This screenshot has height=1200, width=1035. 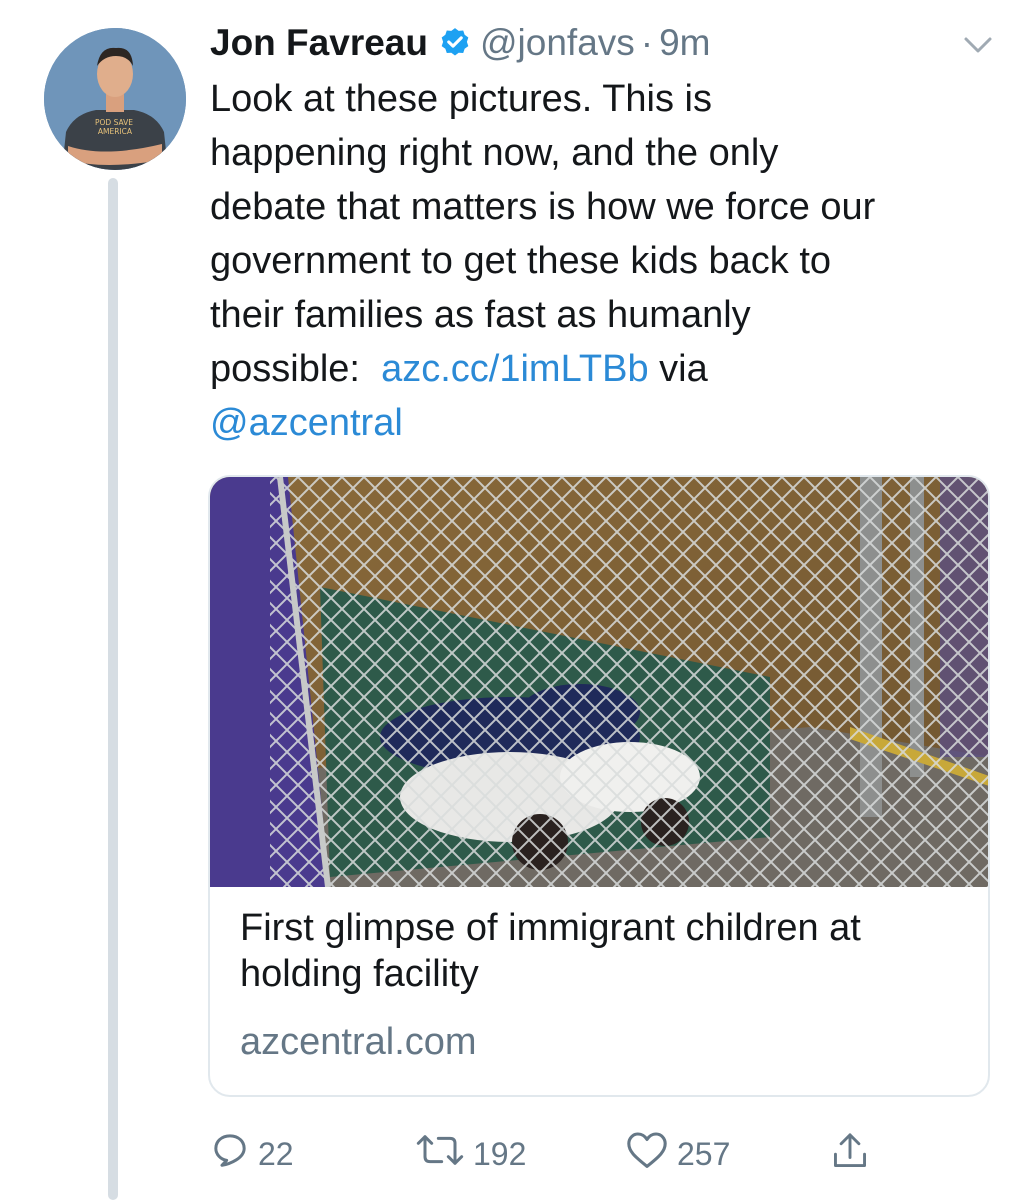 I want to click on chevron-down-icon, so click(x=978, y=45).